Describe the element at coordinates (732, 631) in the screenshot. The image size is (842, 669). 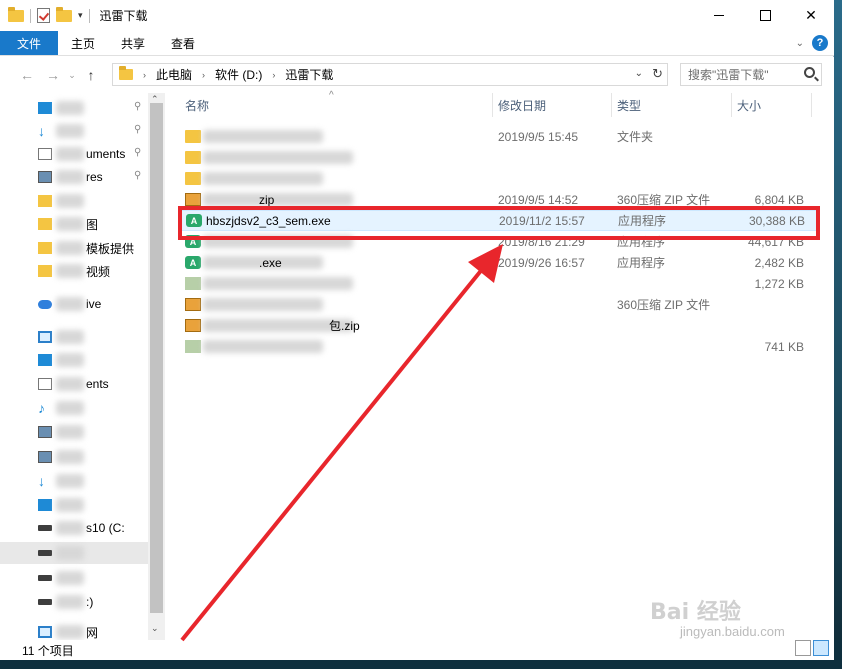
I see `watermark-url: jingyan.baidu.com` at that location.